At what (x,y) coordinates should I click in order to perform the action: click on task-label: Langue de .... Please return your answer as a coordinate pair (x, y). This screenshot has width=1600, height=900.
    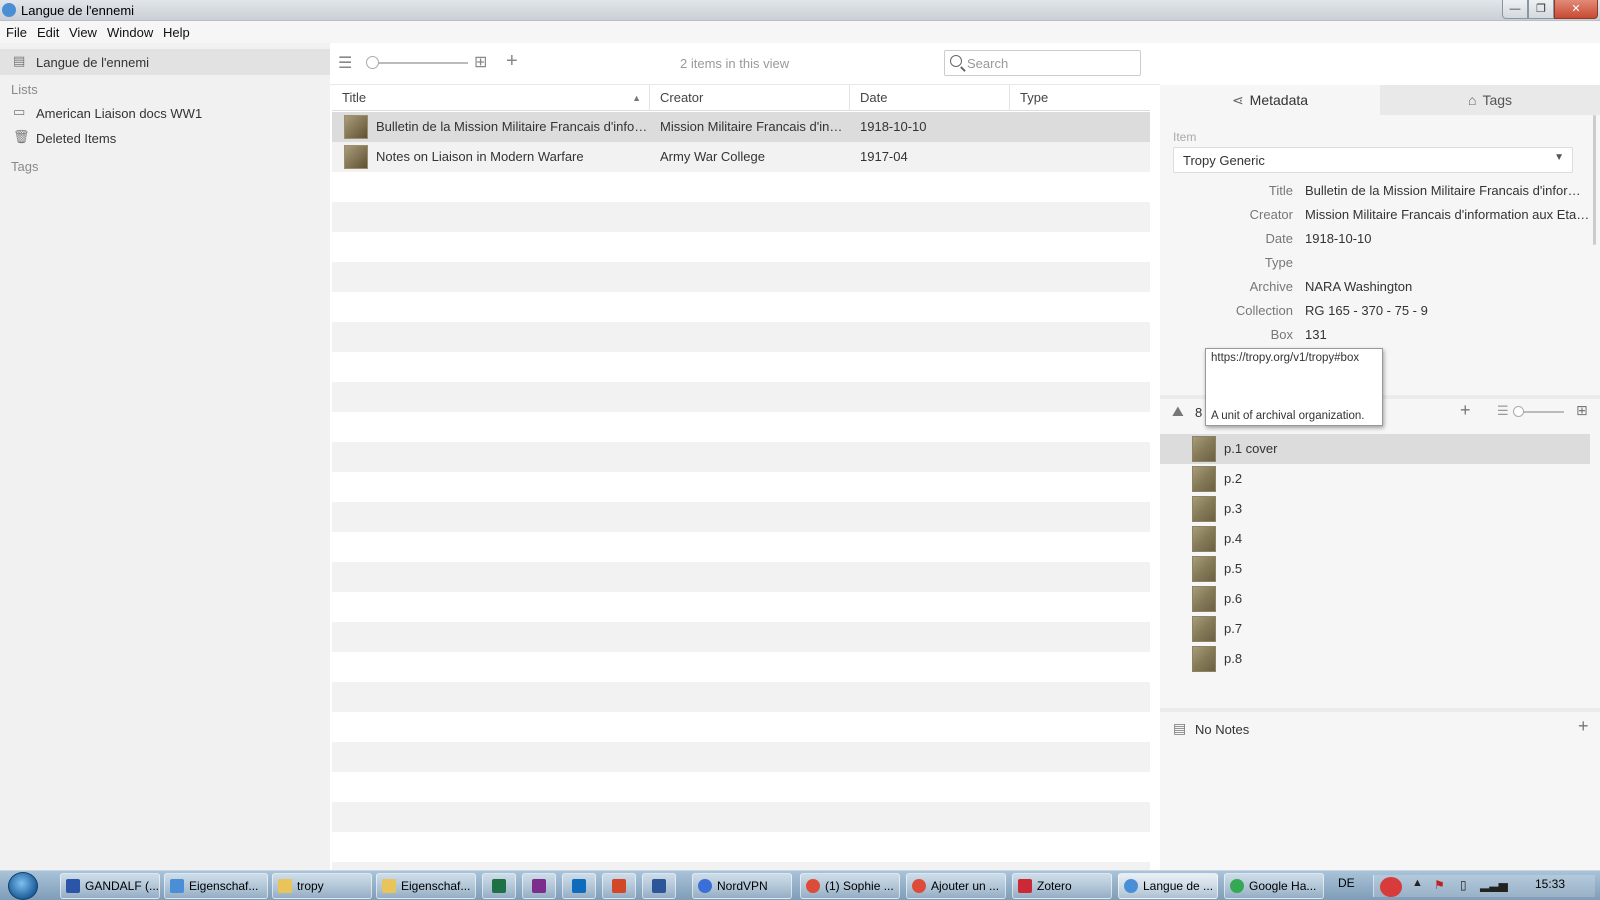
    Looking at the image, I should click on (1178, 886).